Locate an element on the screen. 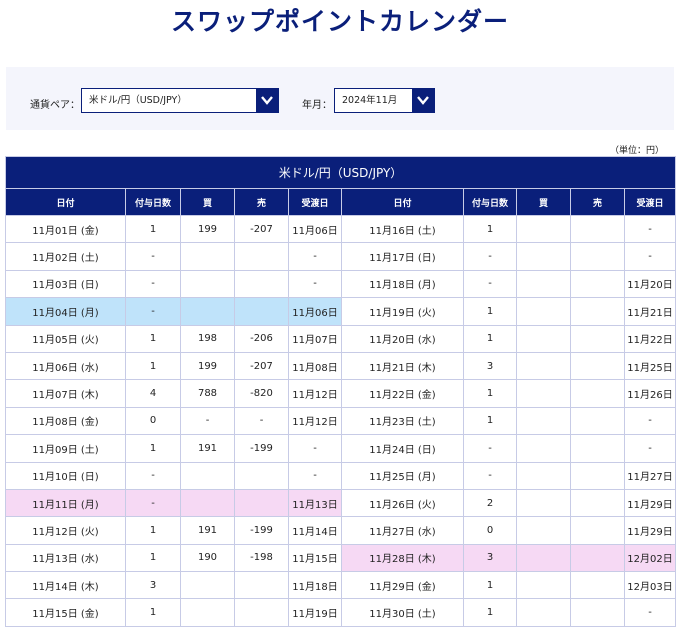  sell-cell: -206 is located at coordinates (261, 338).